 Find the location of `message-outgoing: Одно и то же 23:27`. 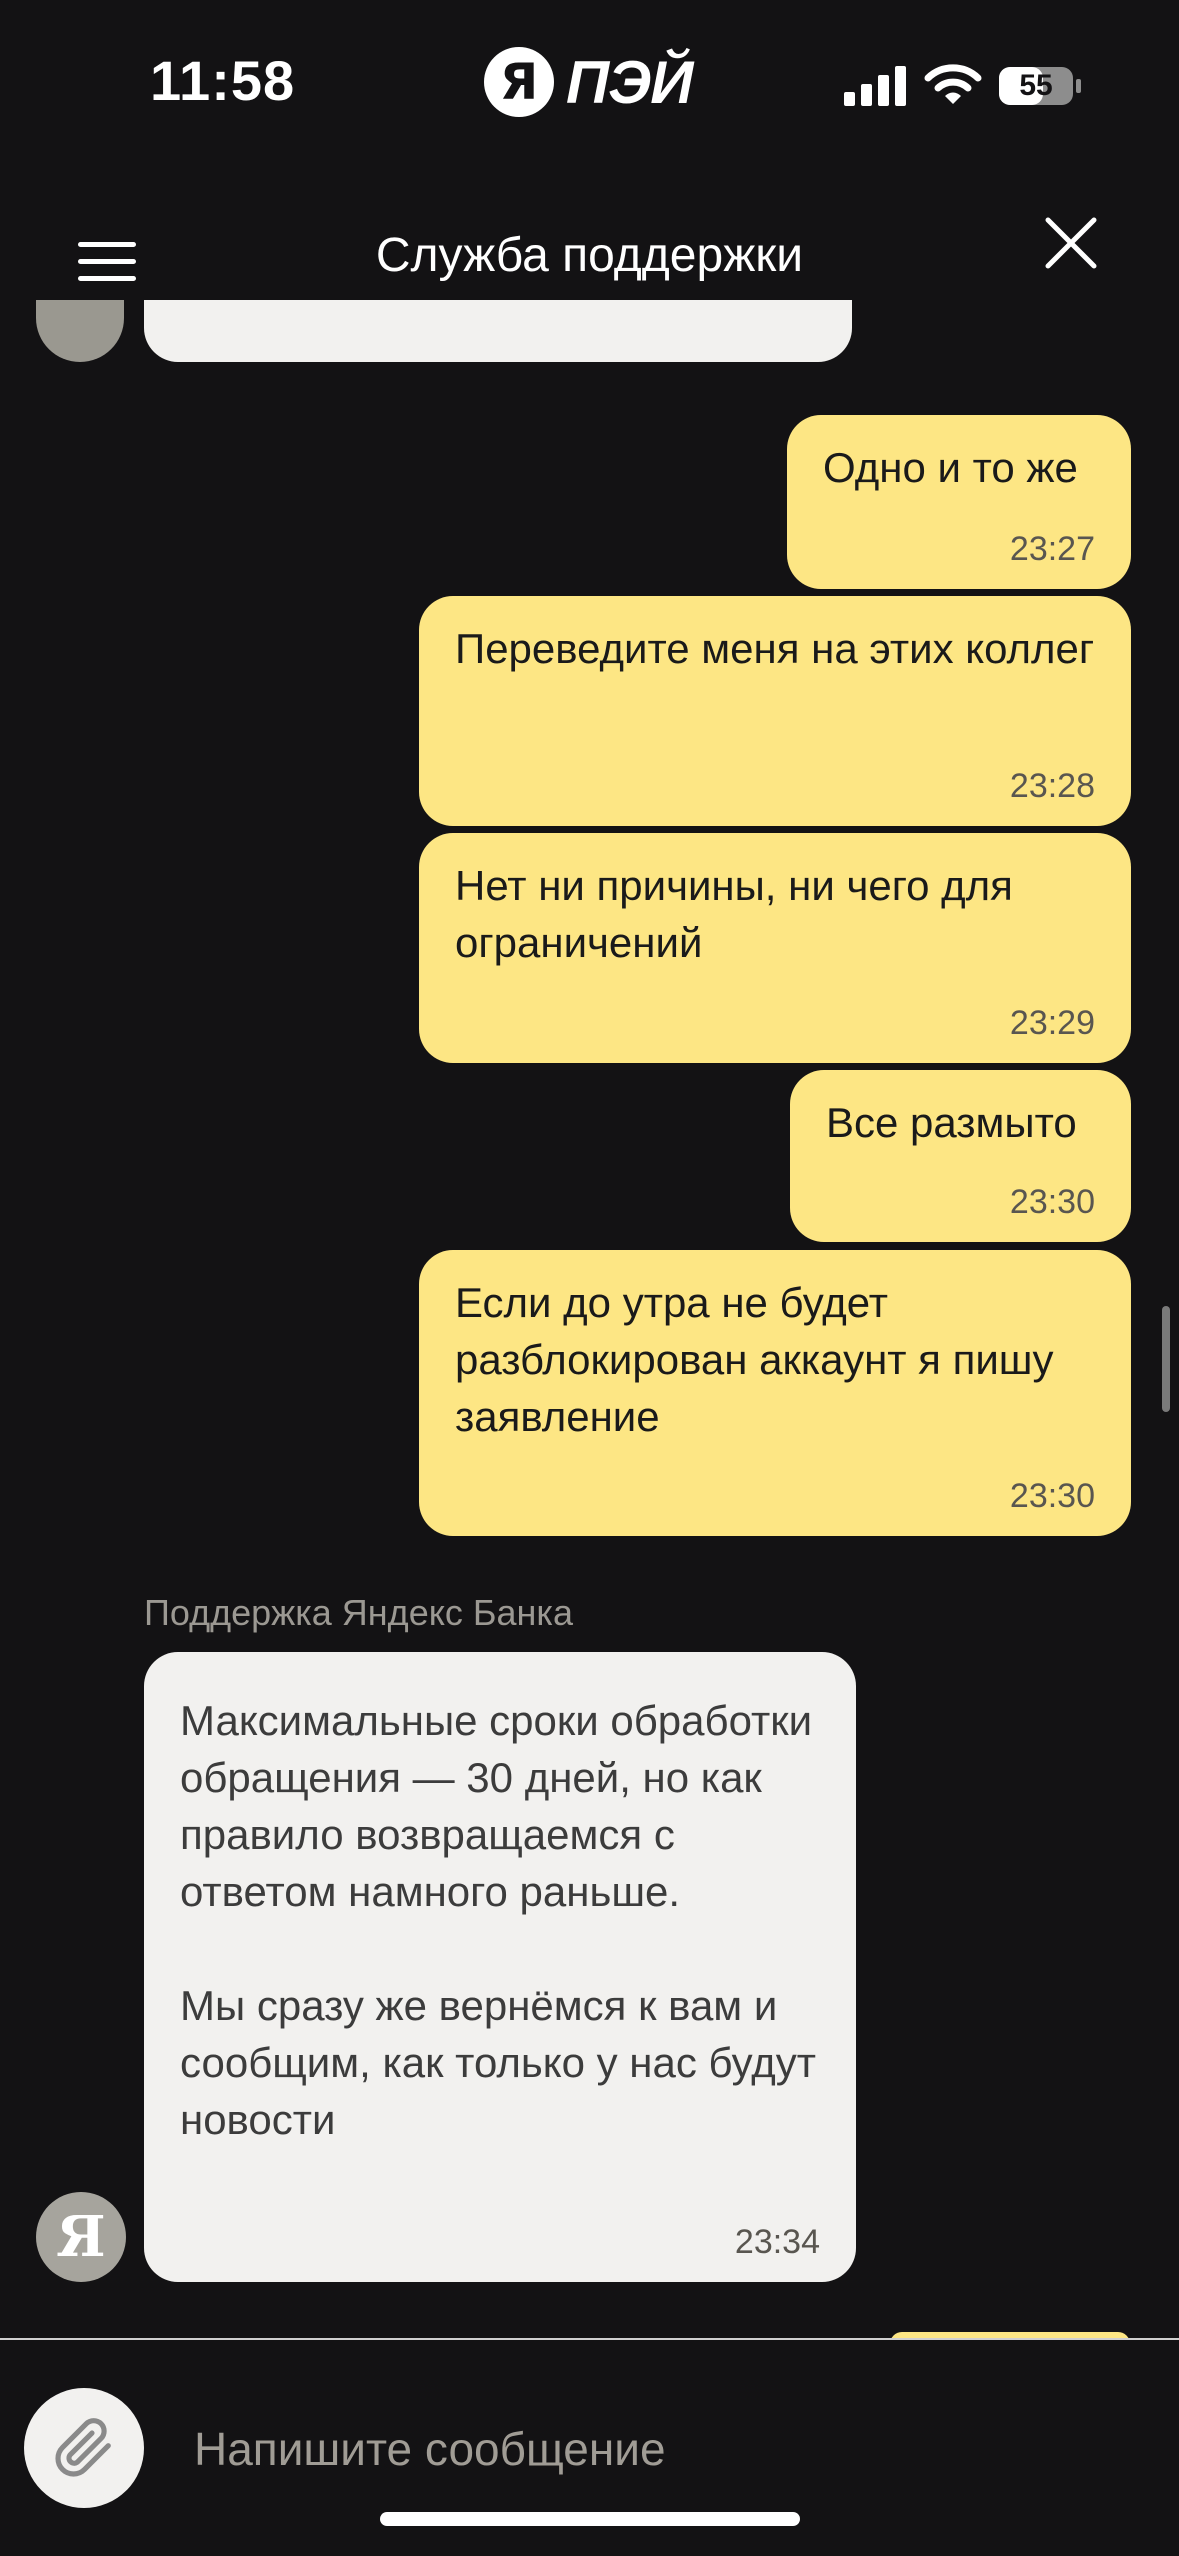

message-outgoing: Одно и то же 23:27 is located at coordinates (959, 502).